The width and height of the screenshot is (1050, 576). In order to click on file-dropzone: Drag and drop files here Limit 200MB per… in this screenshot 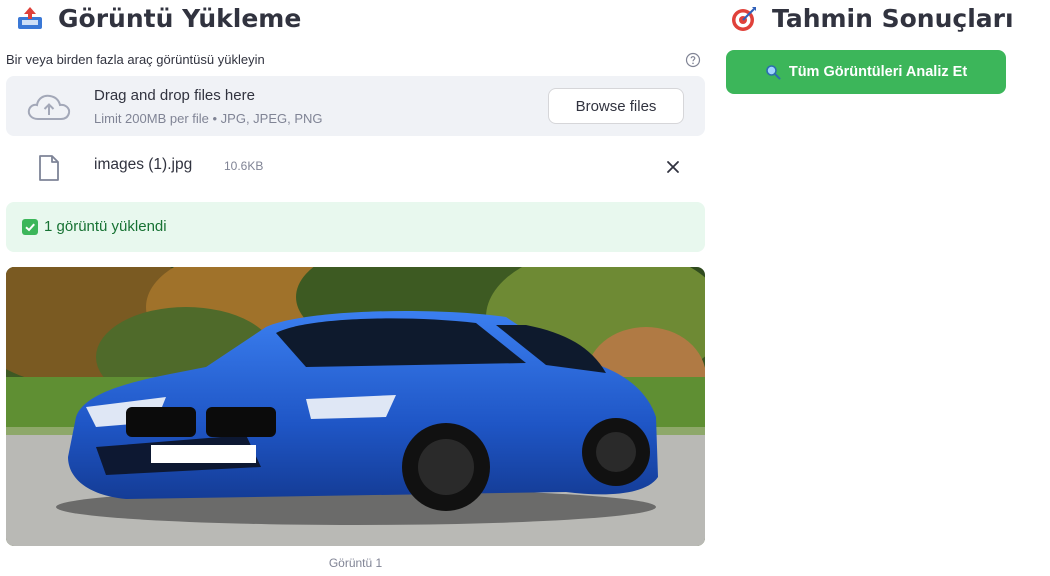, I will do `click(355, 106)`.